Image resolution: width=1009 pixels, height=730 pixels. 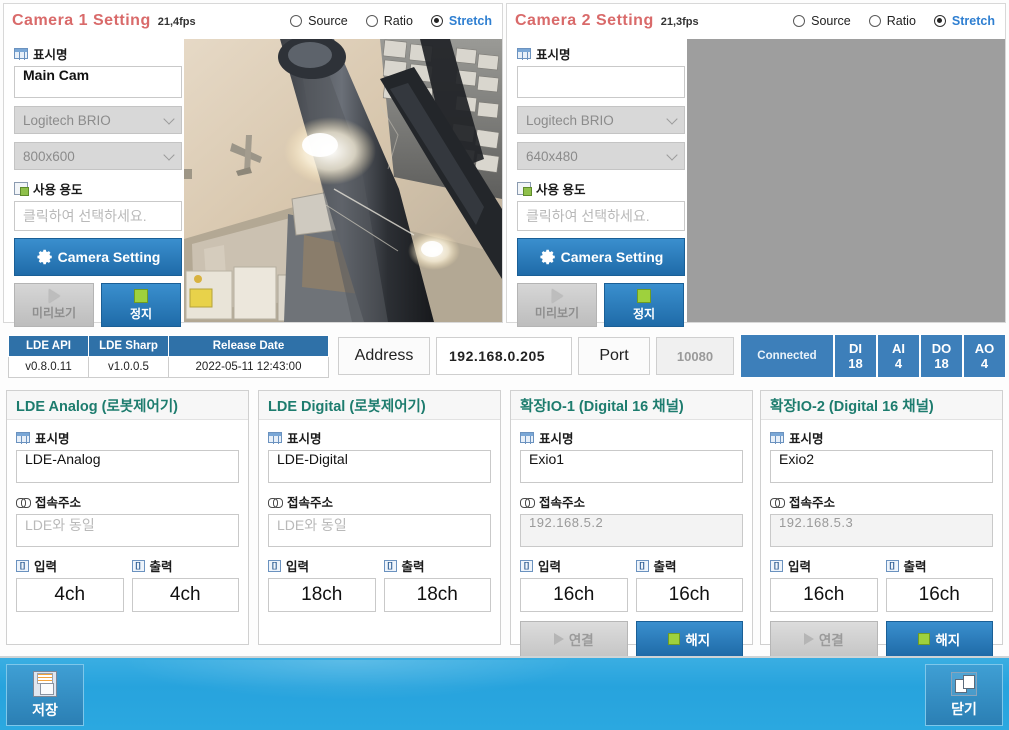 What do you see at coordinates (689, 595) in the screenshot?
I see `io-2-output-value: 16ch` at bounding box center [689, 595].